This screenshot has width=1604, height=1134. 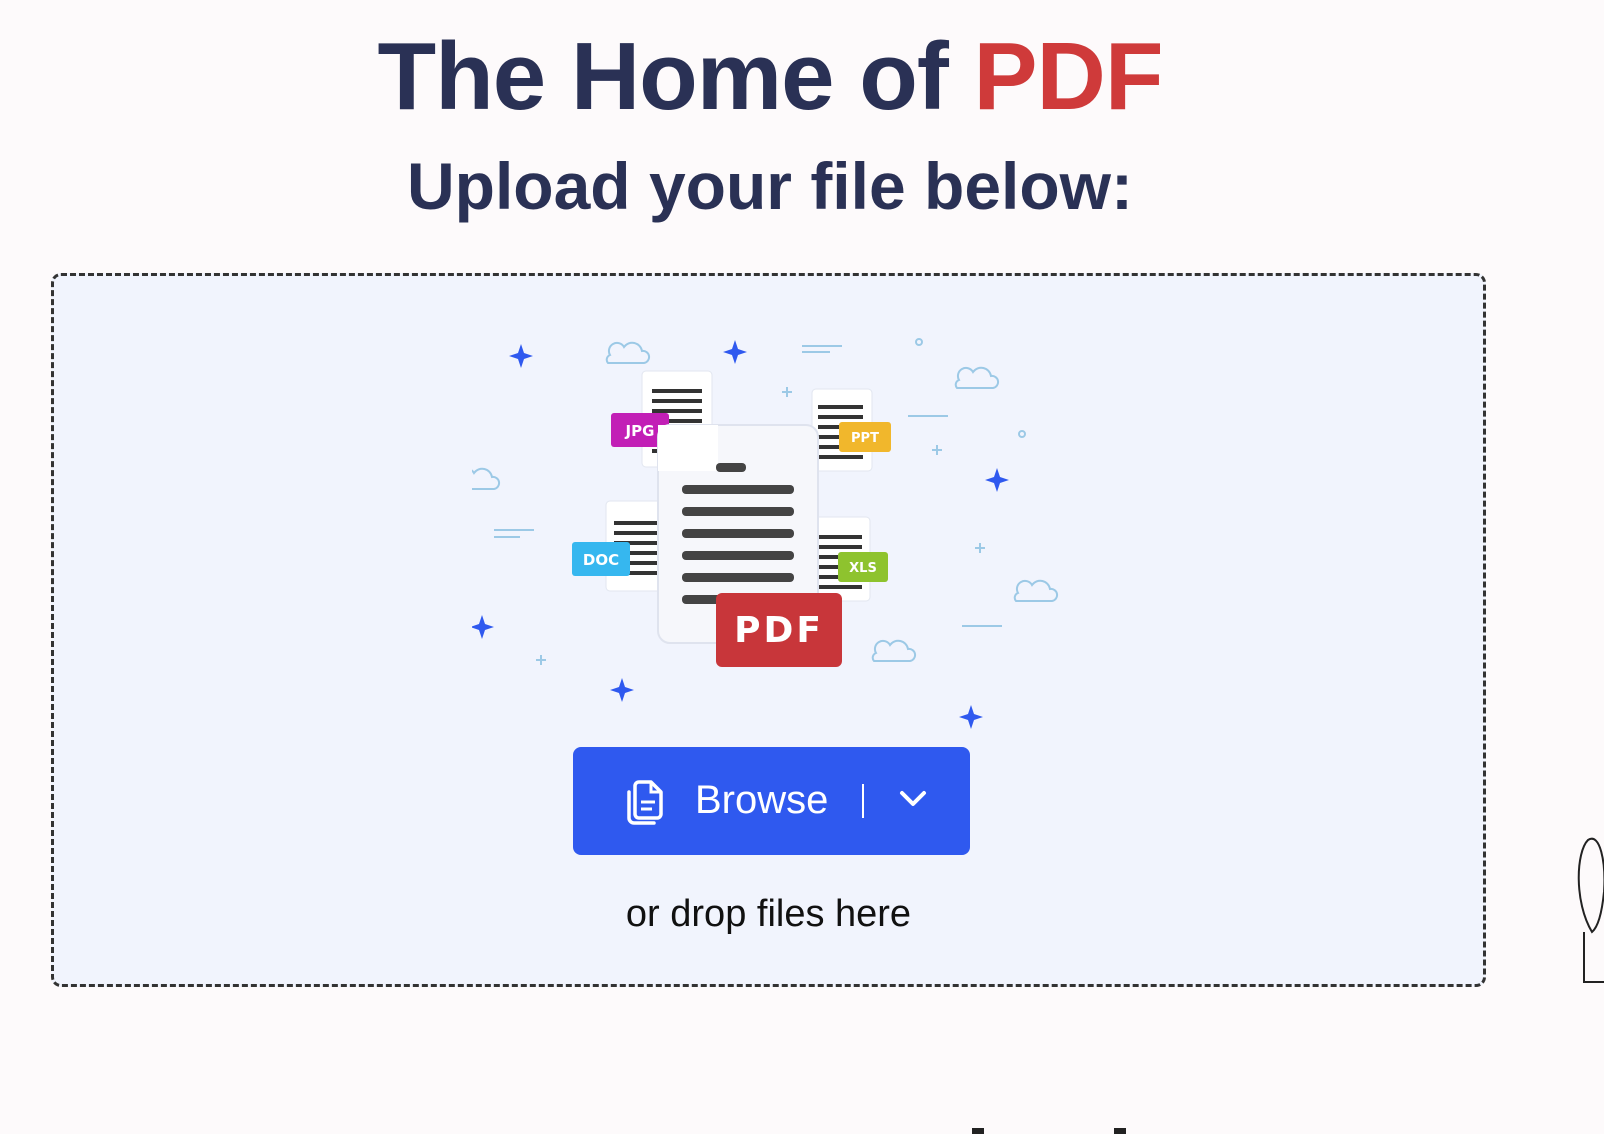 What do you see at coordinates (1068, 76) in the screenshot?
I see `title-accent: PDF` at bounding box center [1068, 76].